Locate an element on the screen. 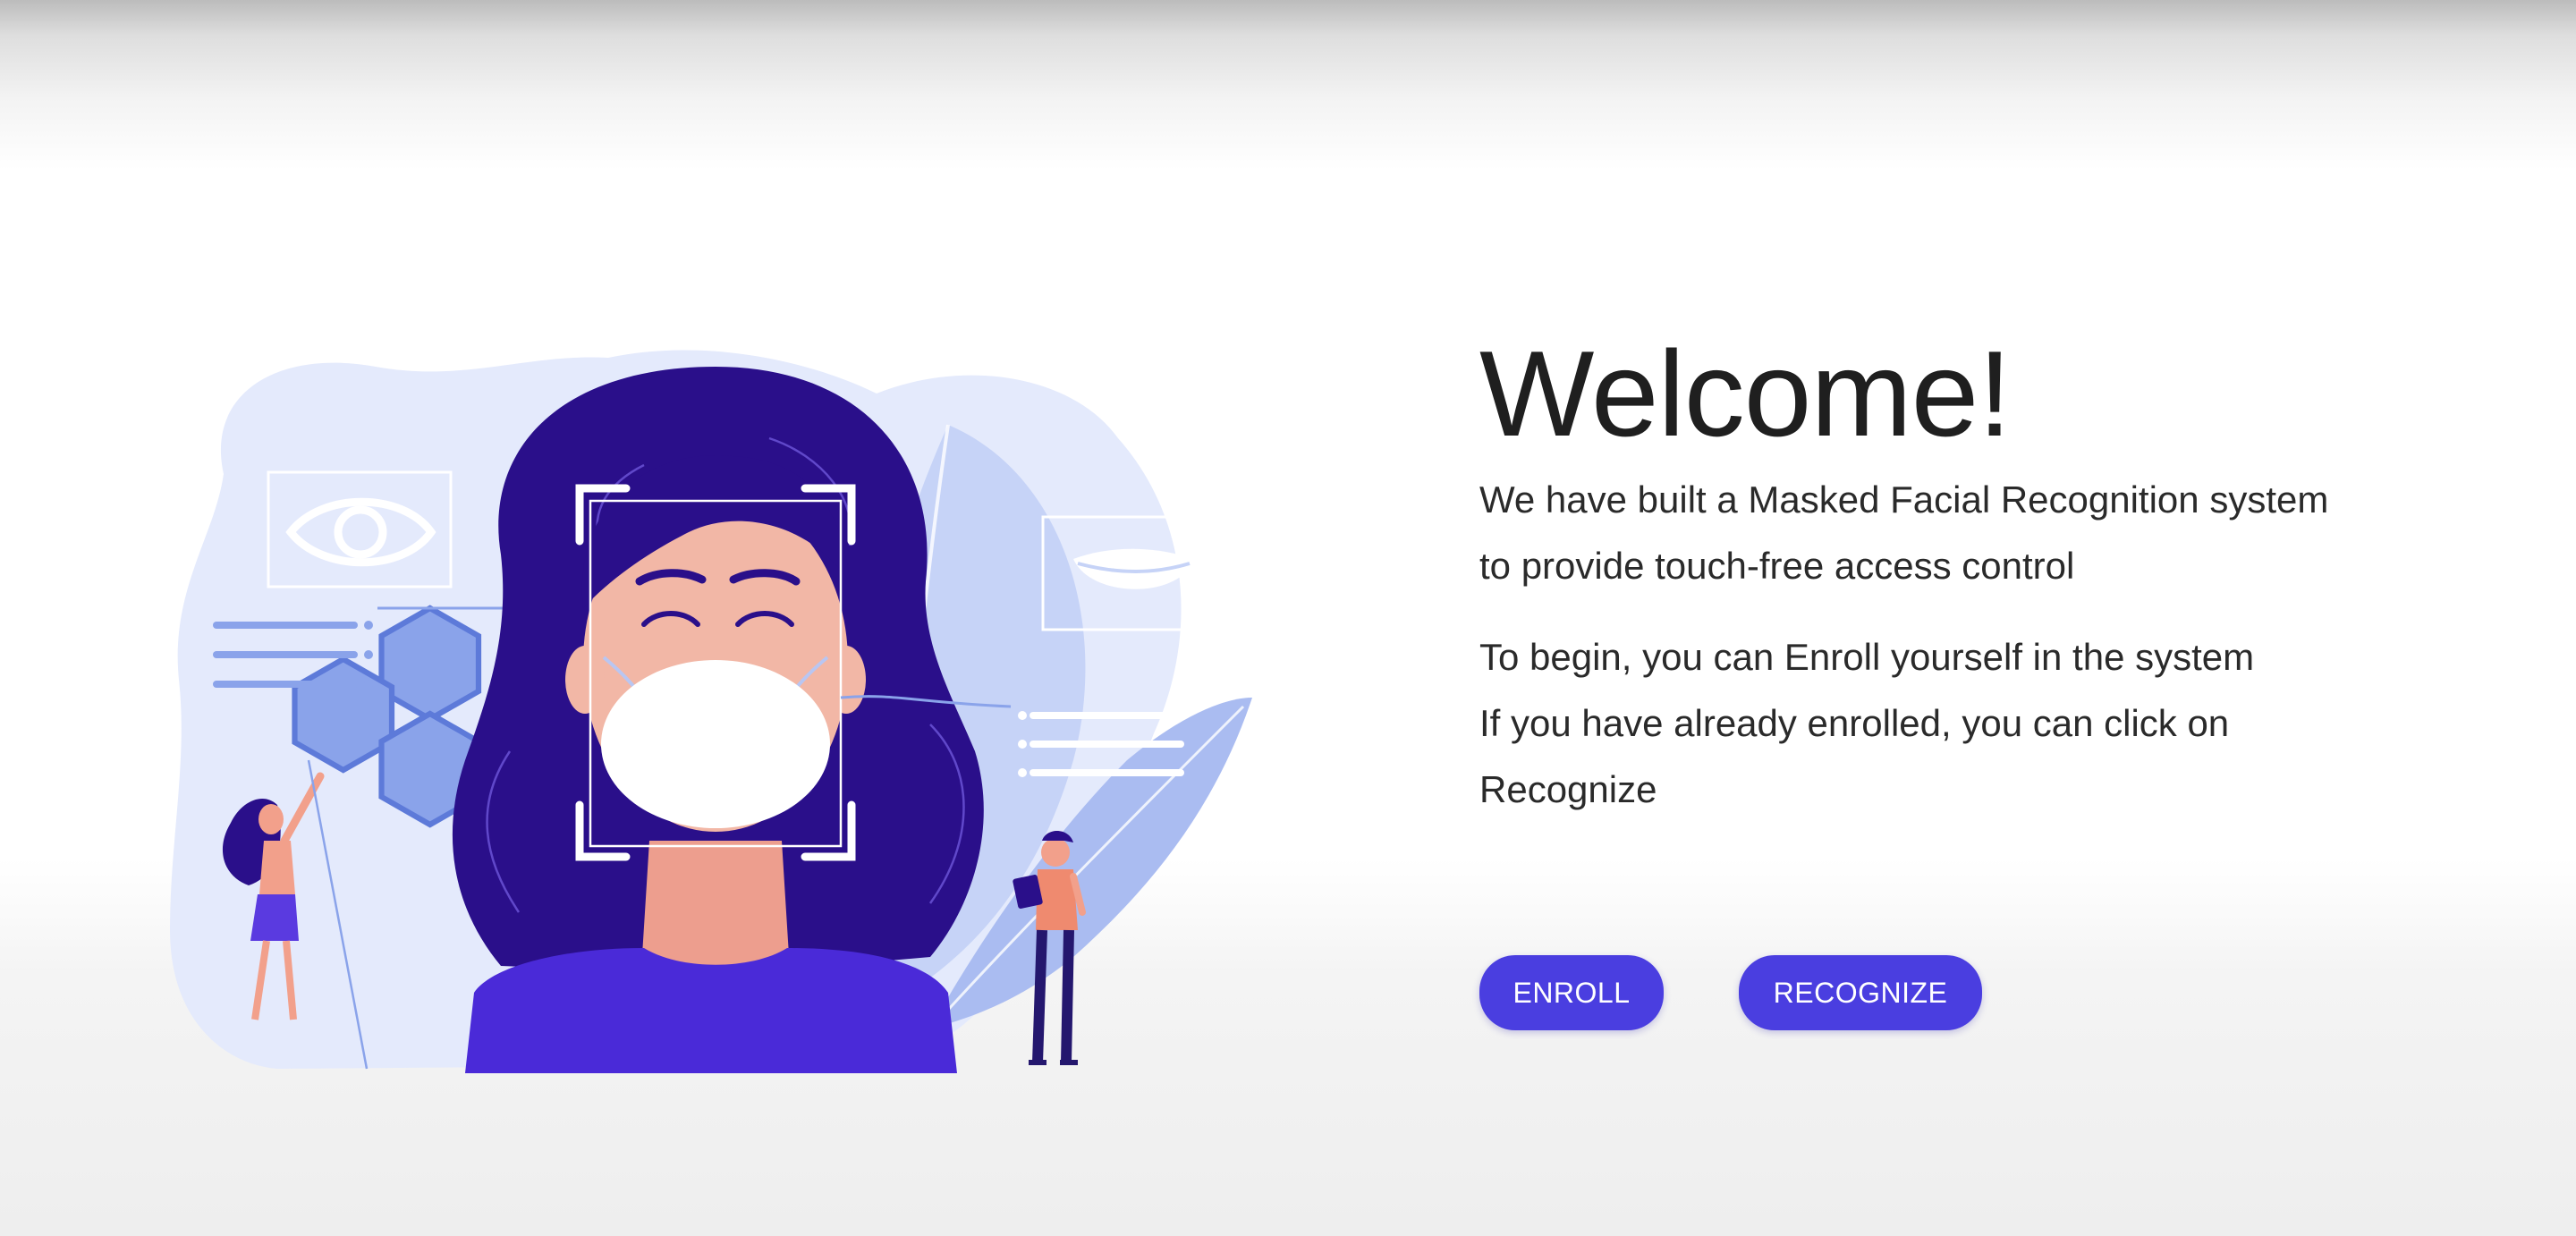 Image resolution: width=2576 pixels, height=1236 pixels. face-mask is located at coordinates (715, 744).